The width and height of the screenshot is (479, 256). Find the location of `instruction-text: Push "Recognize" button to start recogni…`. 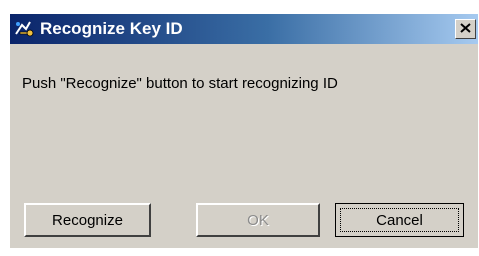

instruction-text: Push "Recognize" button to start recogni… is located at coordinates (180, 83).